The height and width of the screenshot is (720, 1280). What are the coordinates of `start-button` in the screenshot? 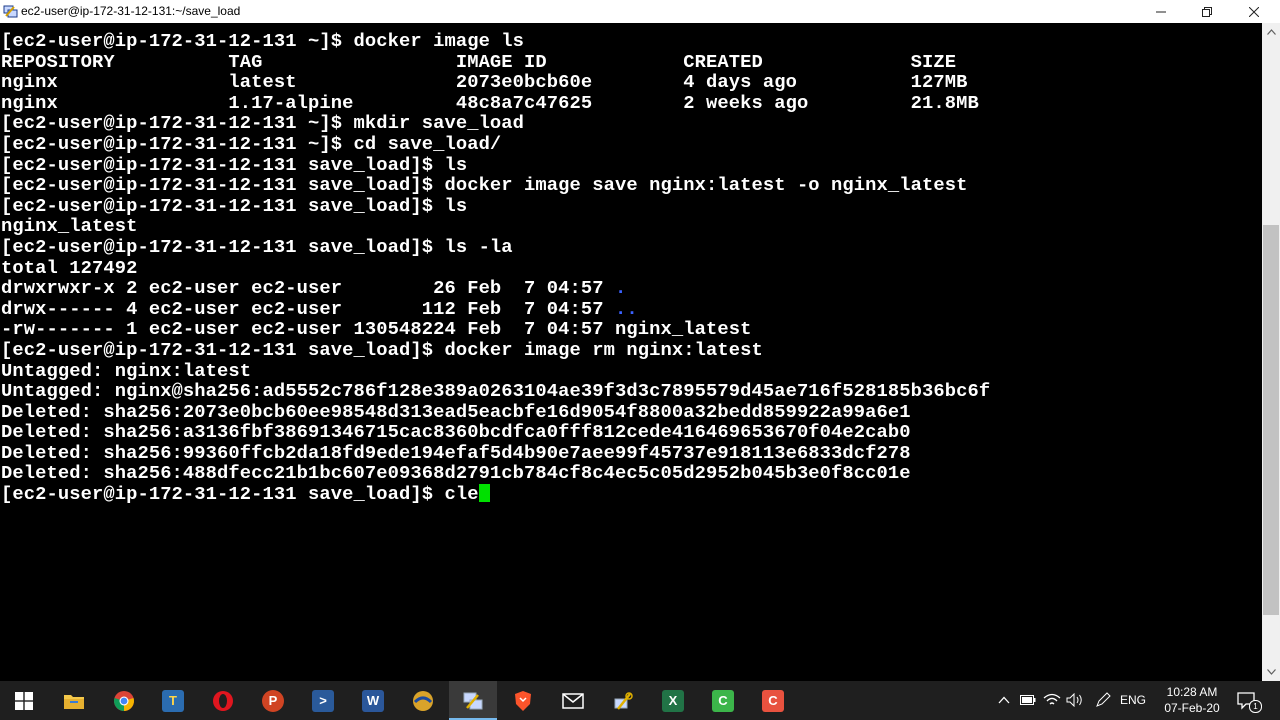 It's located at (24, 700).